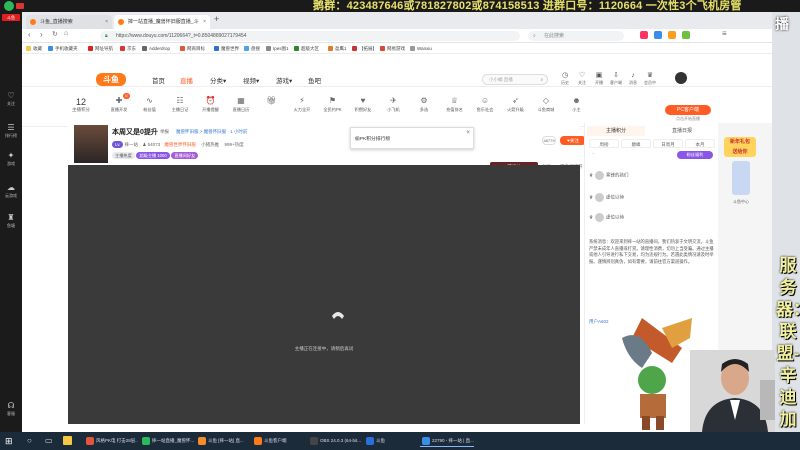 The height and width of the screenshot is (450, 800). Describe the element at coordinates (34, 48) in the screenshot. I see `bookmark-item: 收藏` at that location.